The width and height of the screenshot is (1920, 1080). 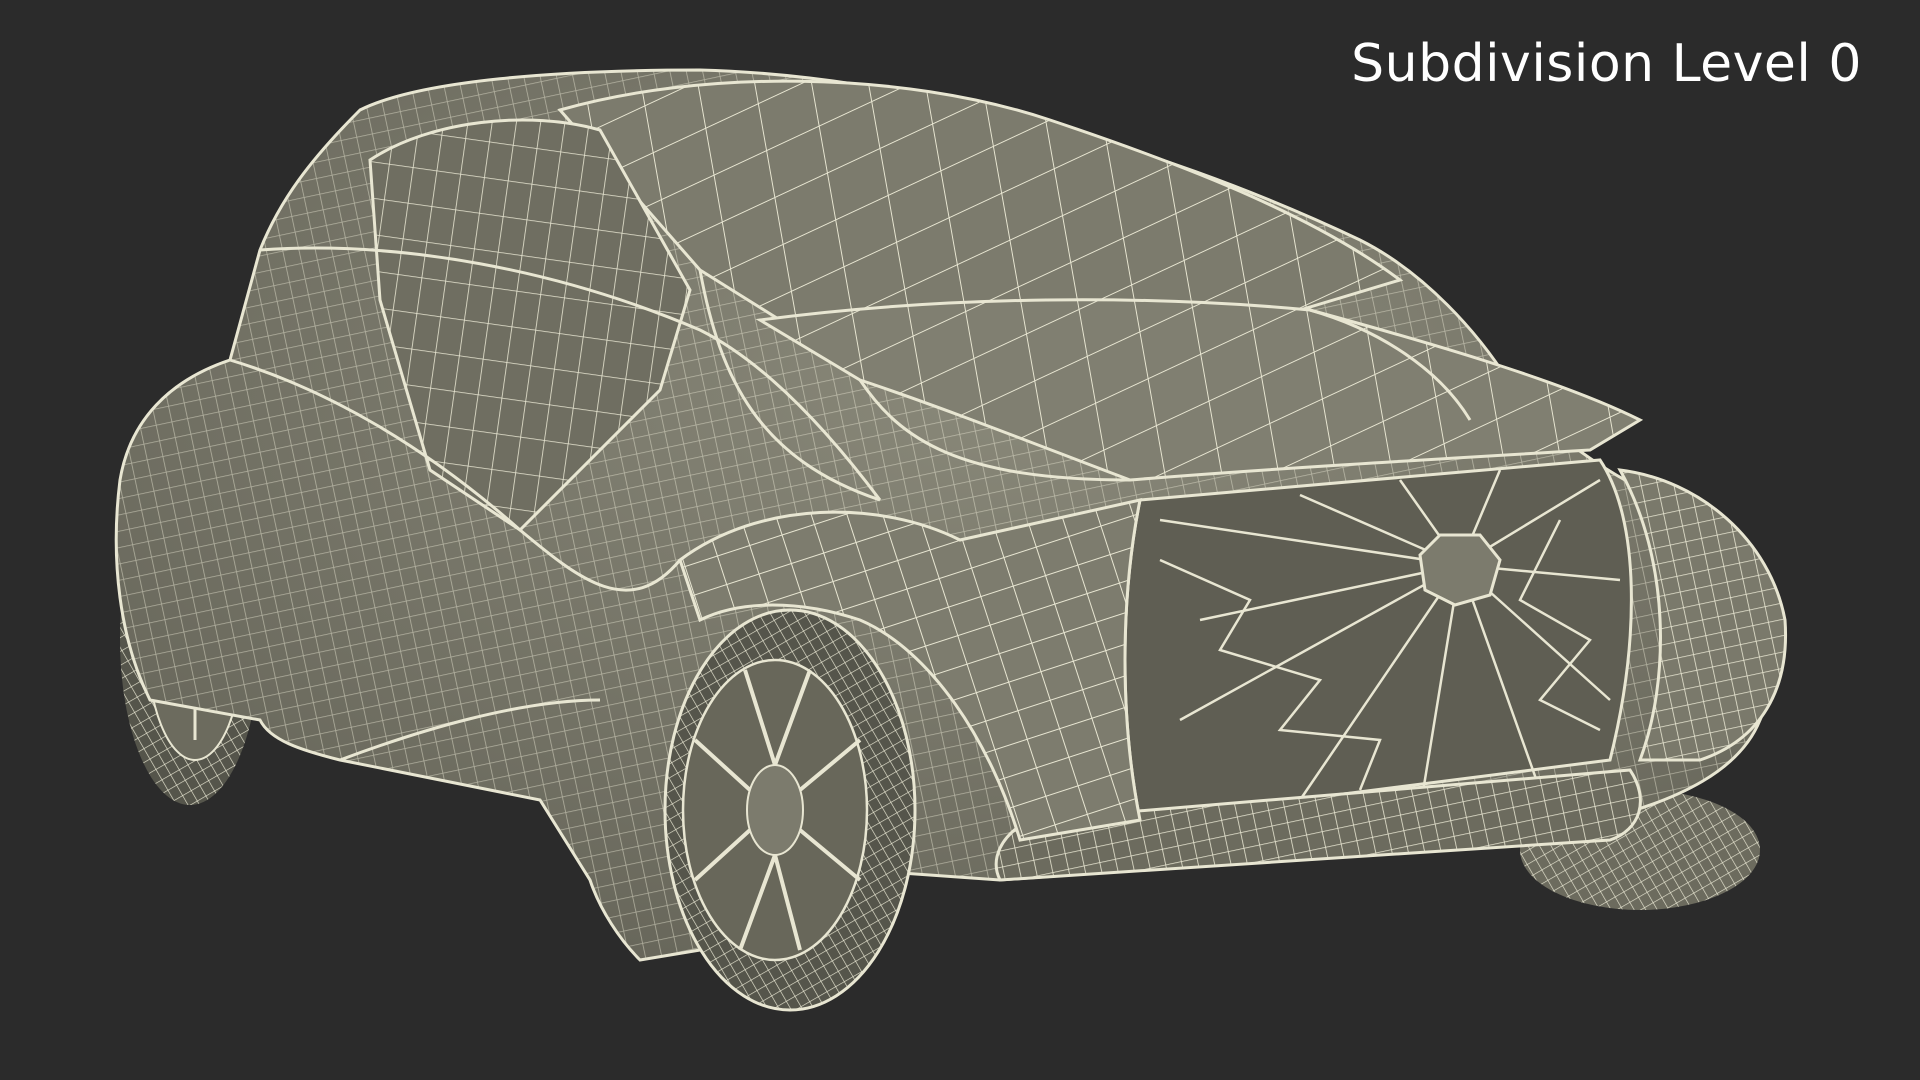 What do you see at coordinates (1606, 64) in the screenshot?
I see `subdivision-level-label: Subdivision Level 0` at bounding box center [1606, 64].